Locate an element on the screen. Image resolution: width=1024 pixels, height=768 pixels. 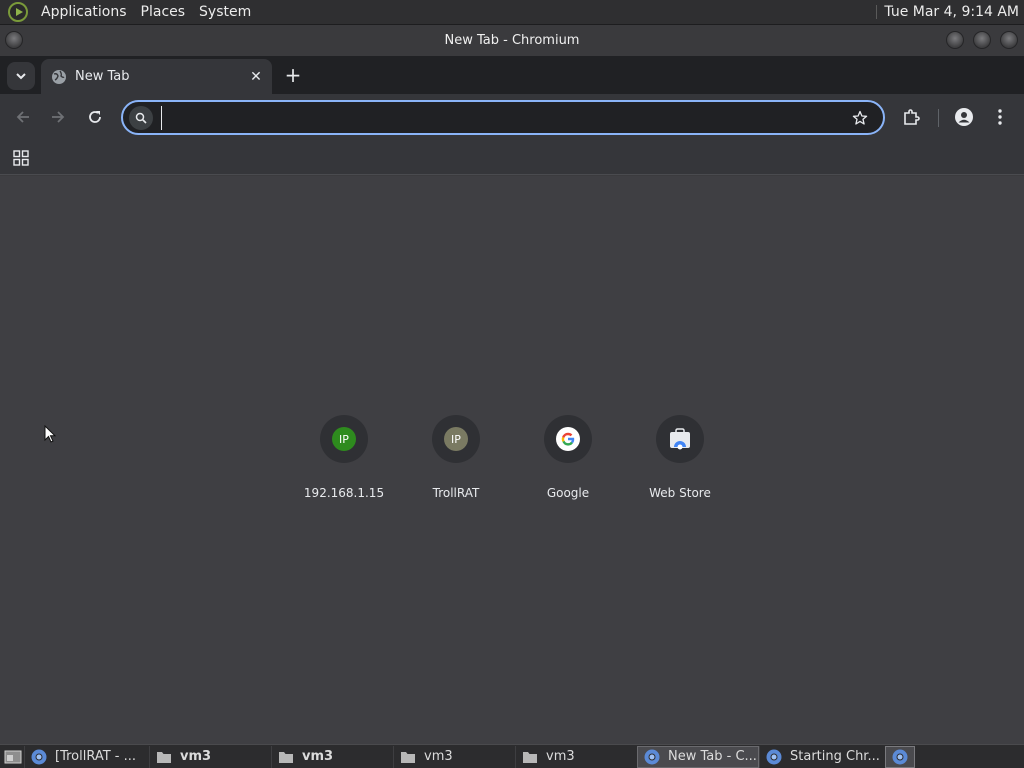
tab-search-button is located at coordinates (21, 76).